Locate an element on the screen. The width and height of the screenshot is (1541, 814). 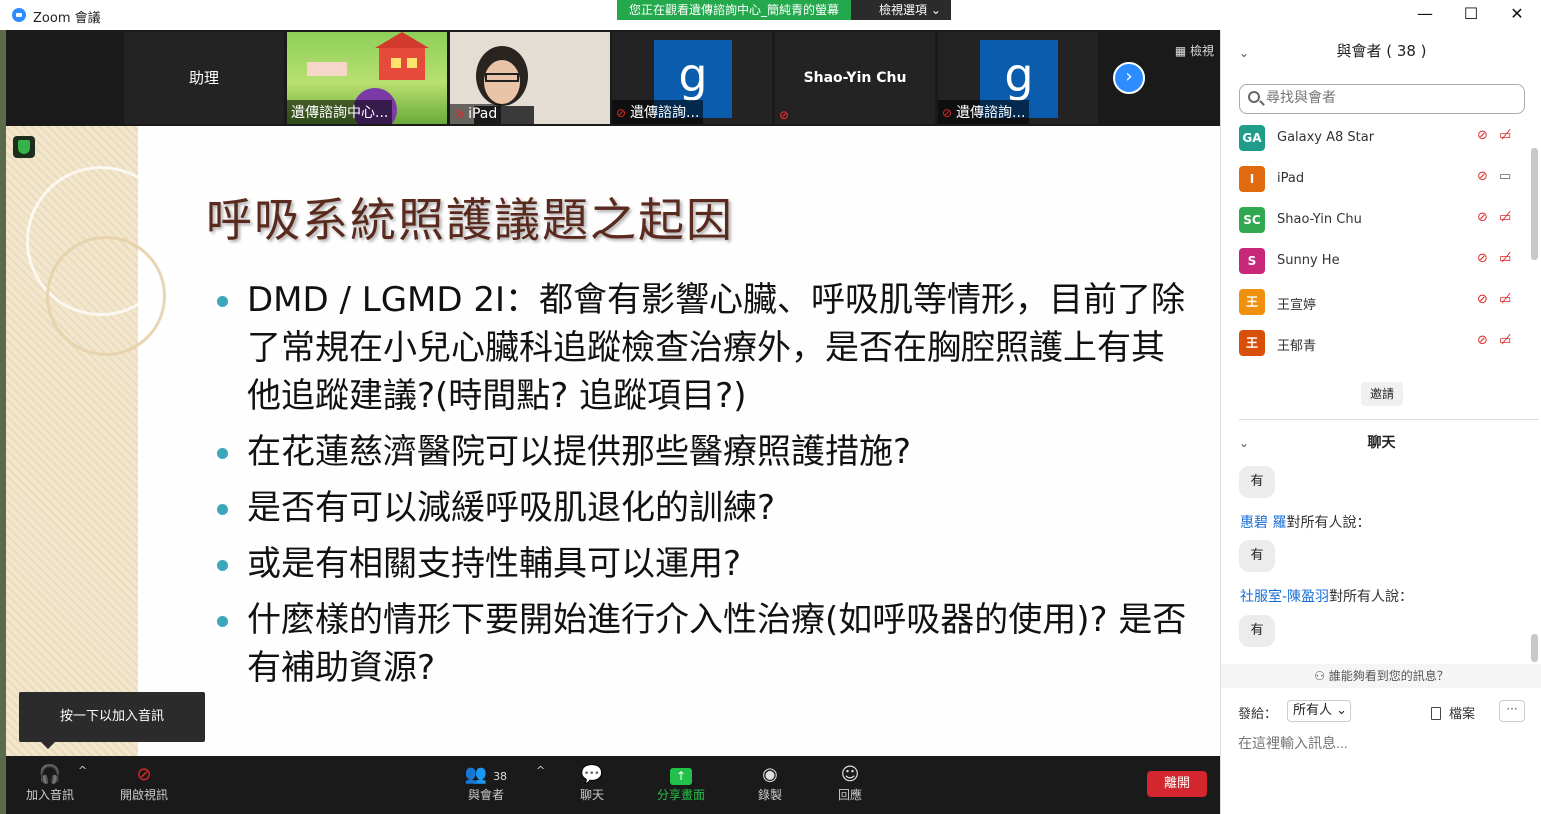
invite-button: 邀請 is located at coordinates (1382, 394).